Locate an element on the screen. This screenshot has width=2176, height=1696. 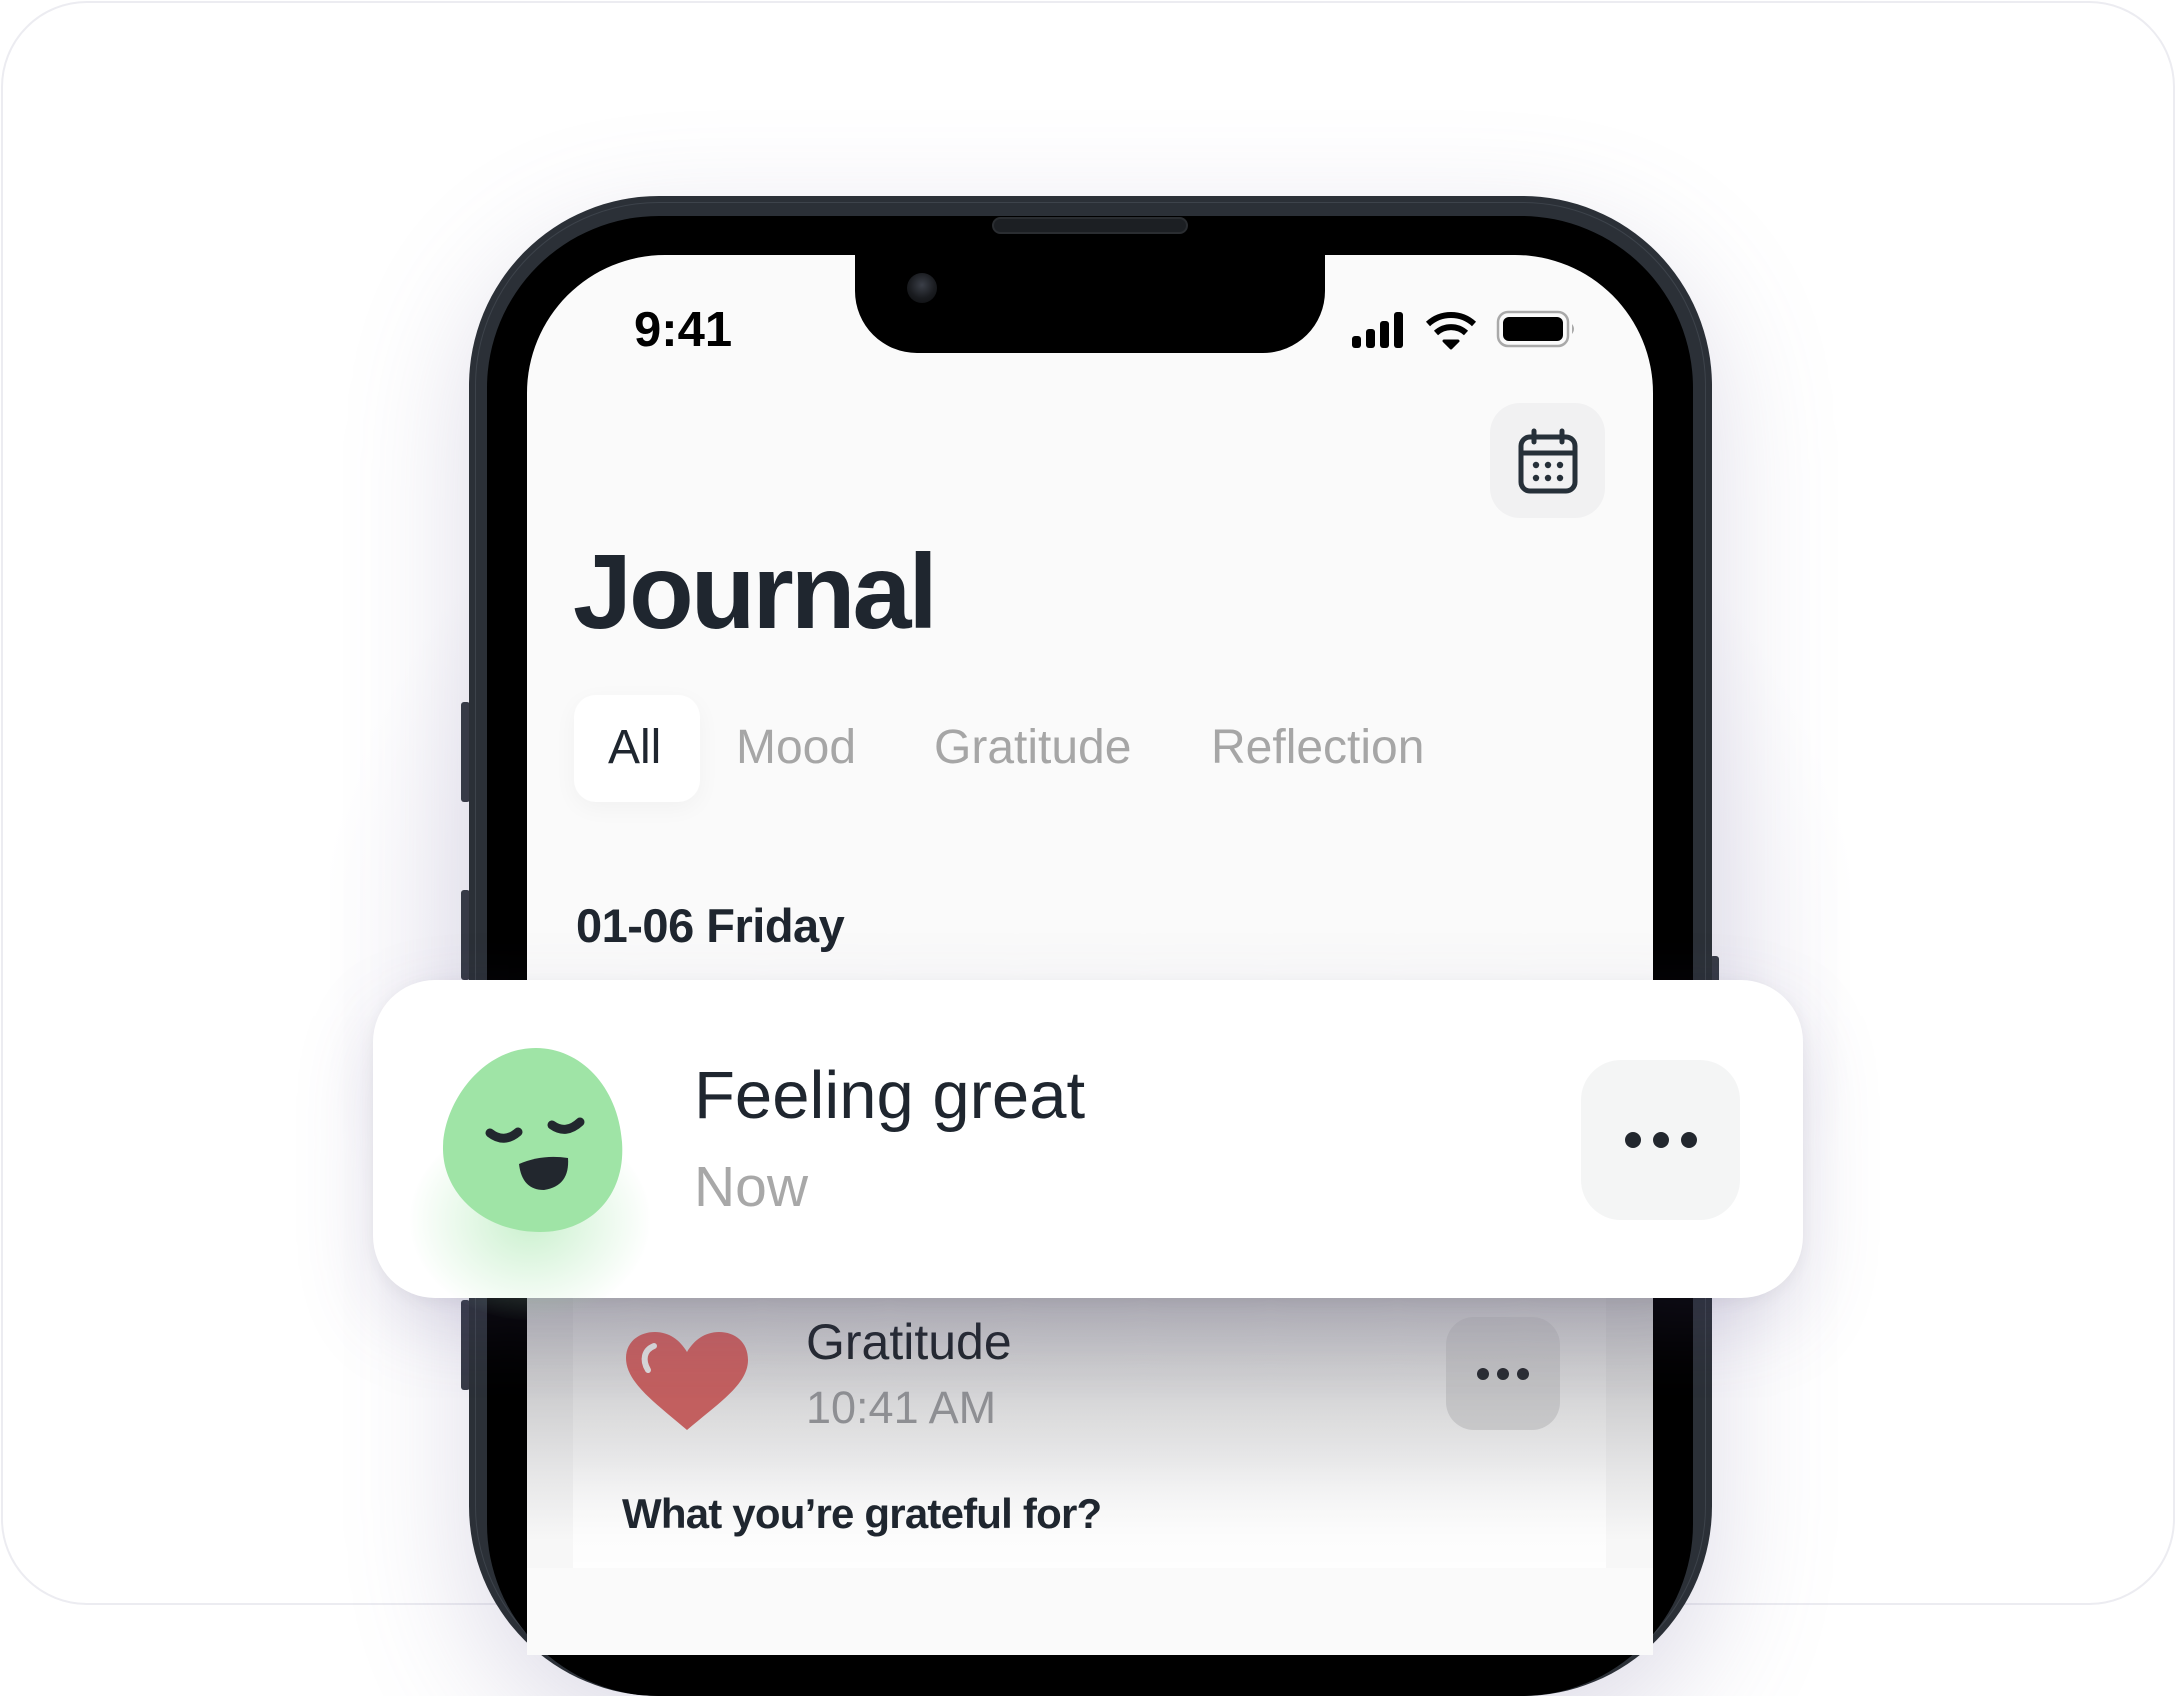
battery-icon is located at coordinates (1535, 329).